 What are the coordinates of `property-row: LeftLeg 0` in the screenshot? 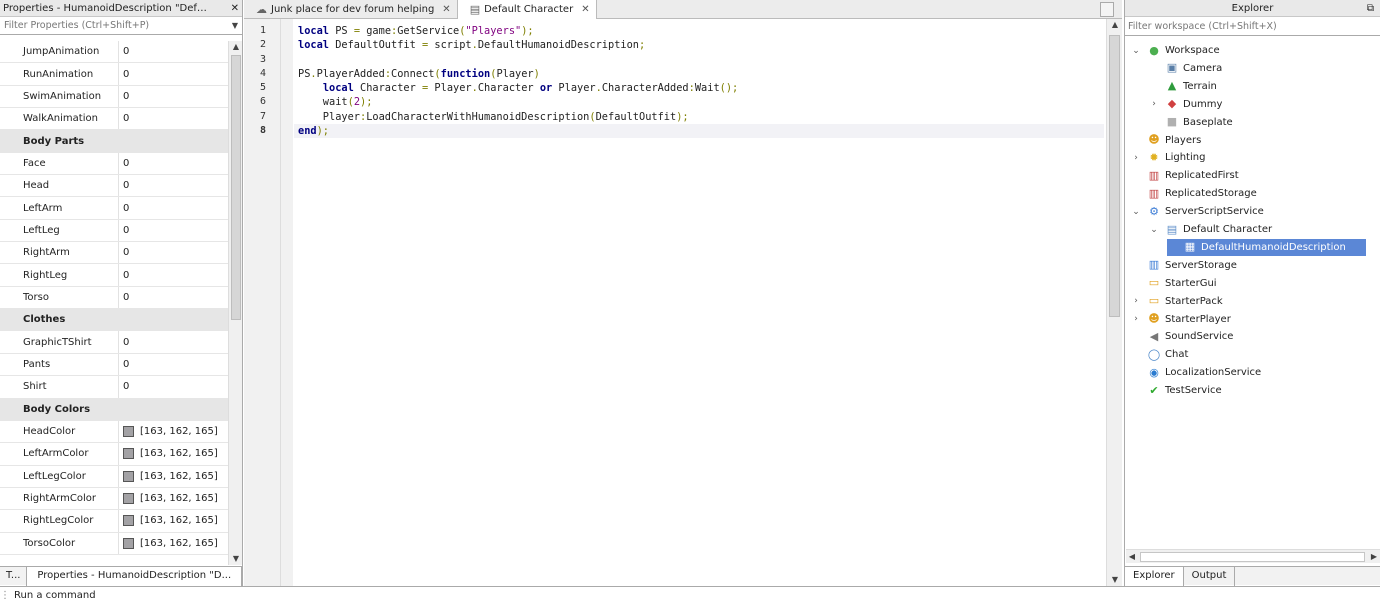 It's located at (114, 231).